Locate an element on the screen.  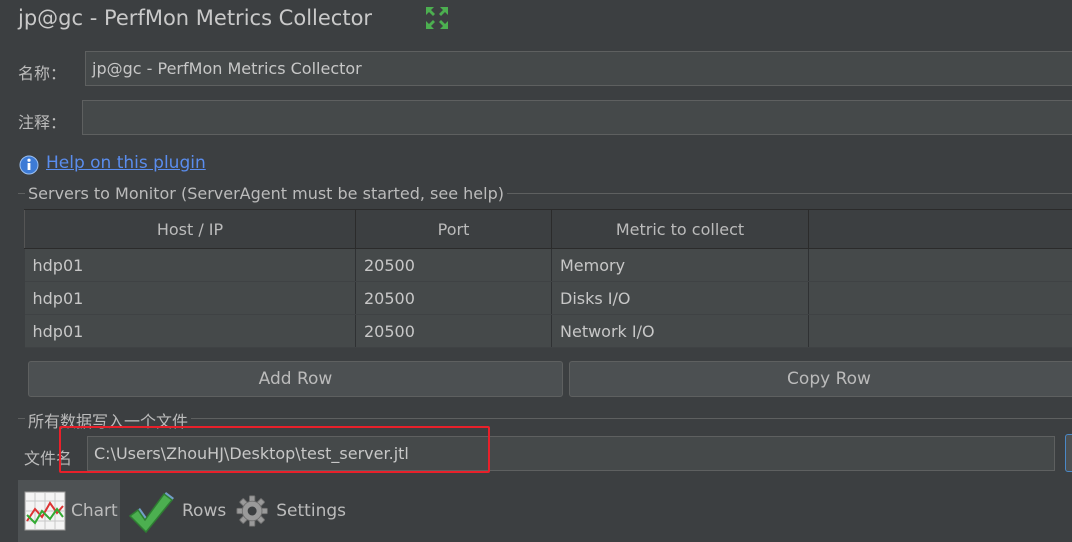
add-row-button: Add Row is located at coordinates (295, 379).